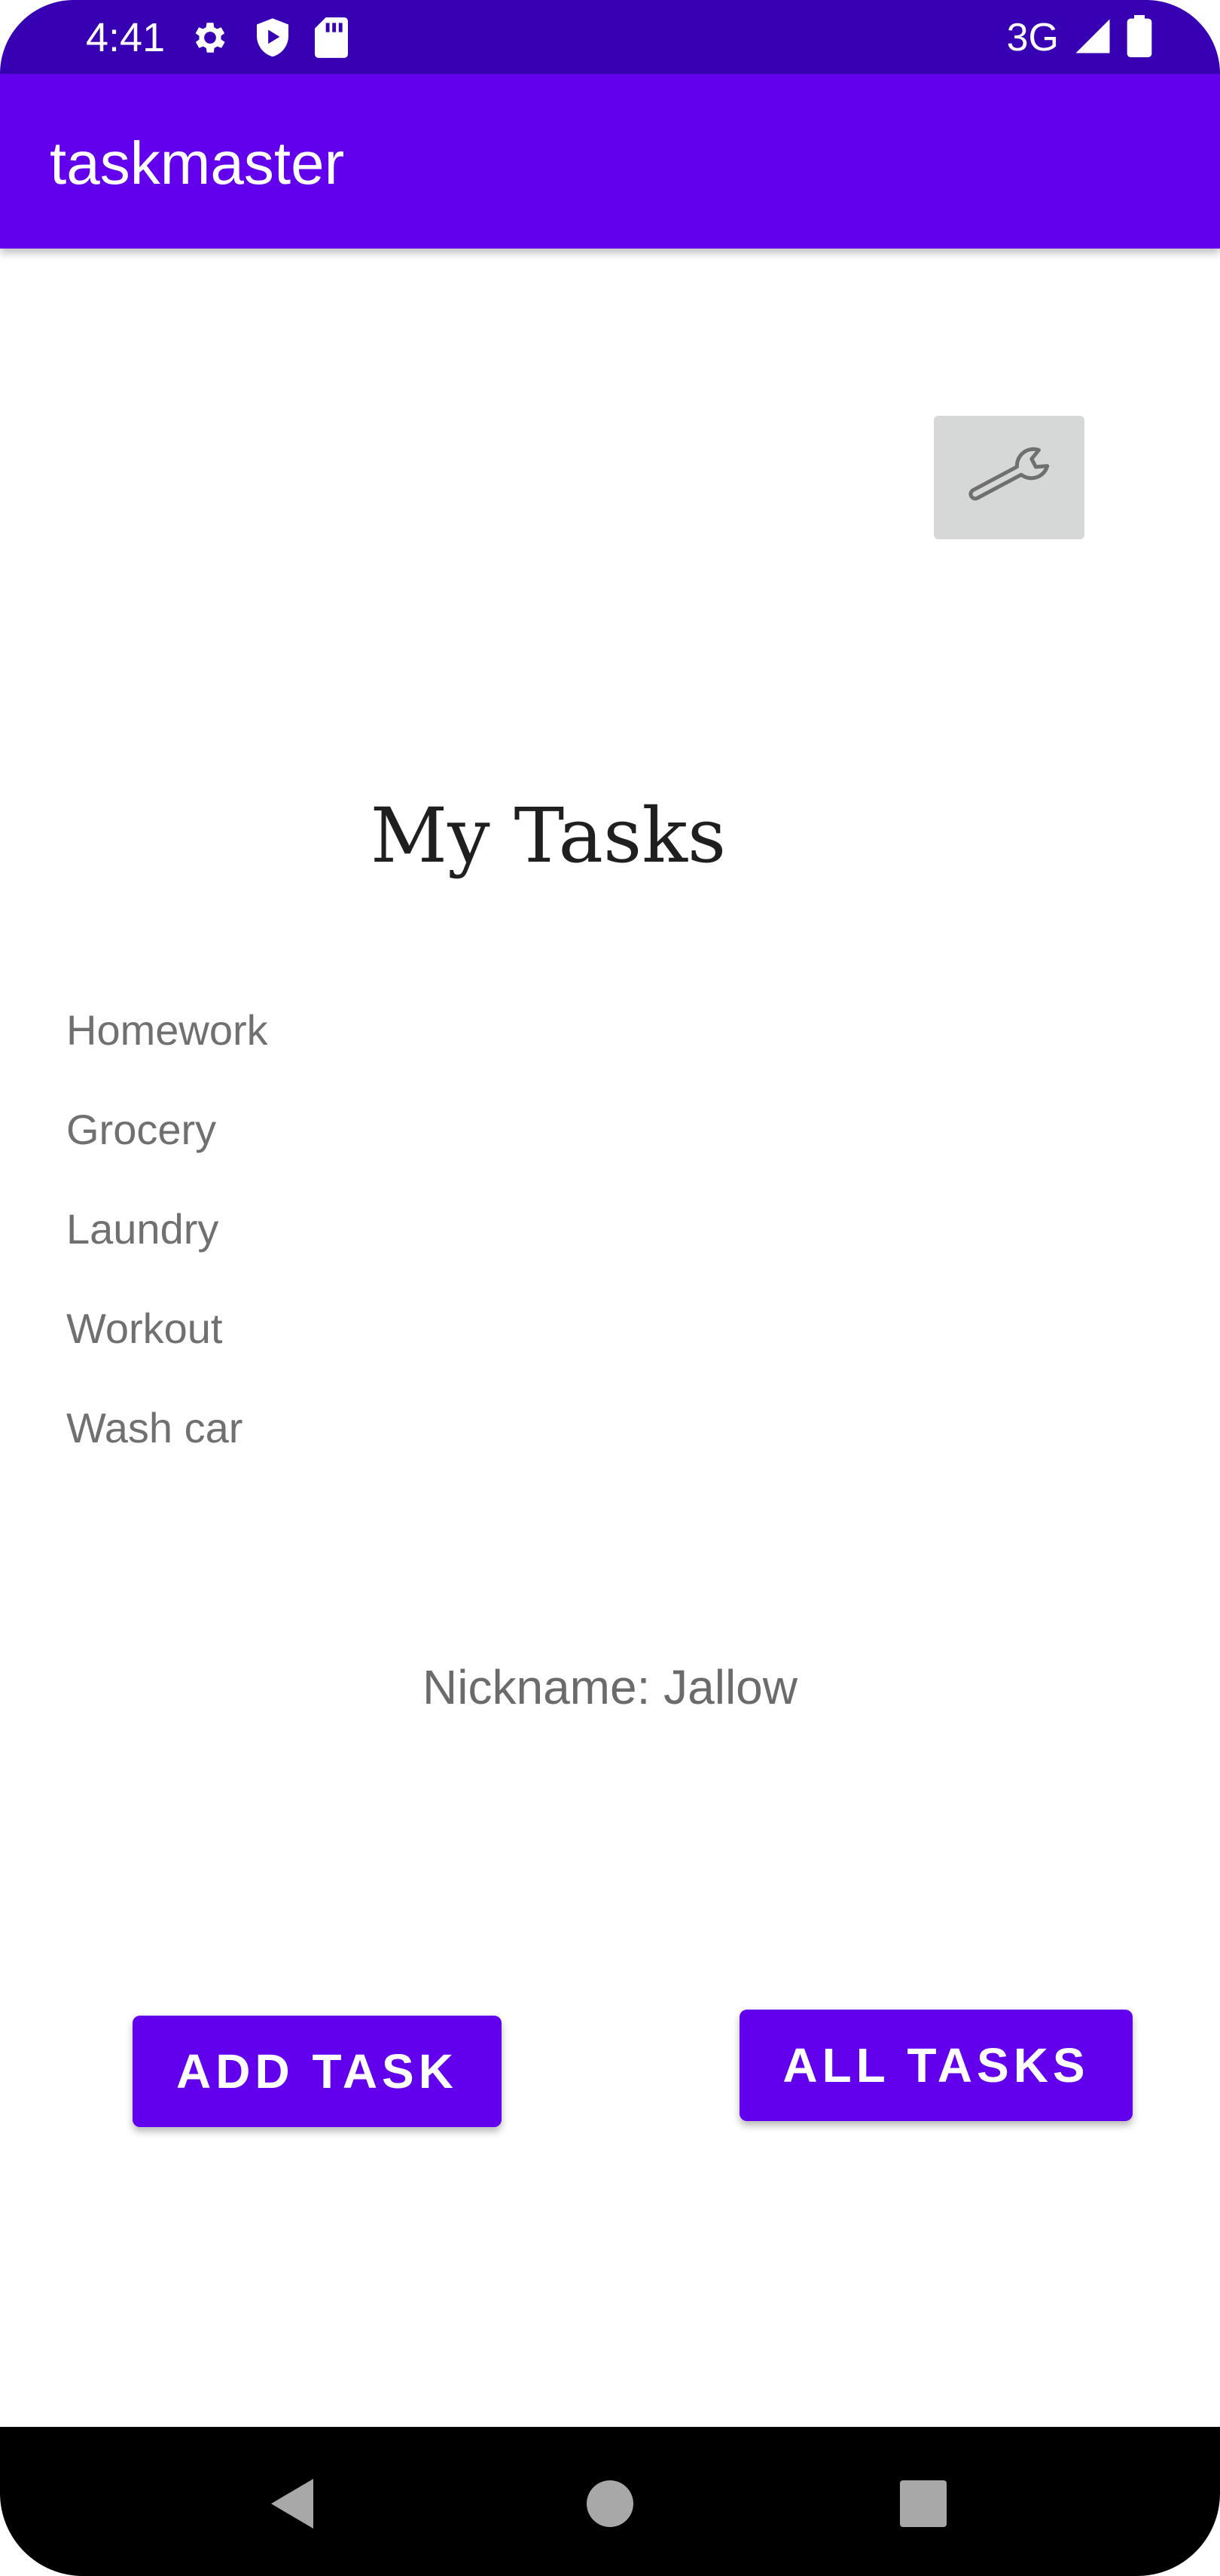 Image resolution: width=1220 pixels, height=2576 pixels. I want to click on status-system-icons: 3G, so click(1079, 37).